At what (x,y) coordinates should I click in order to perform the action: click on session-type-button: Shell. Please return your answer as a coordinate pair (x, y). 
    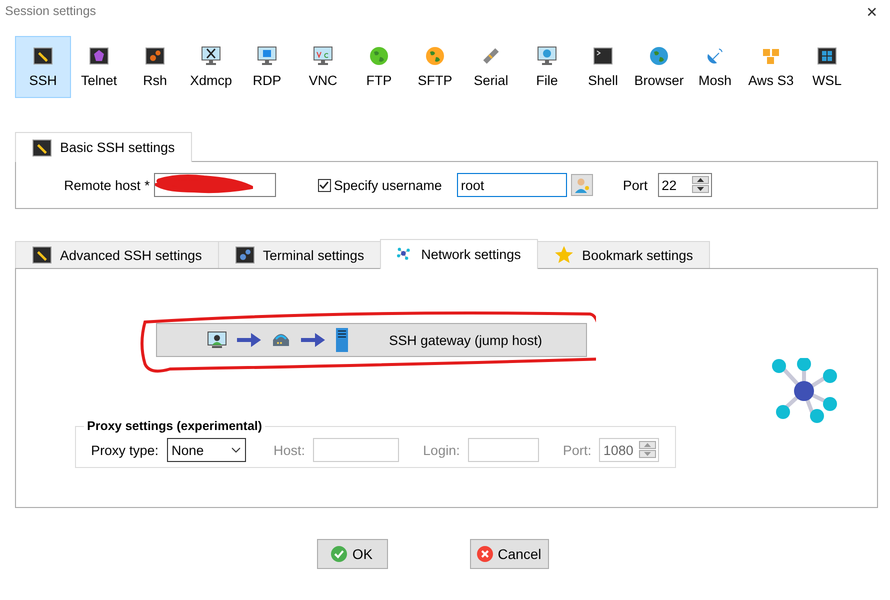
    Looking at the image, I should click on (603, 67).